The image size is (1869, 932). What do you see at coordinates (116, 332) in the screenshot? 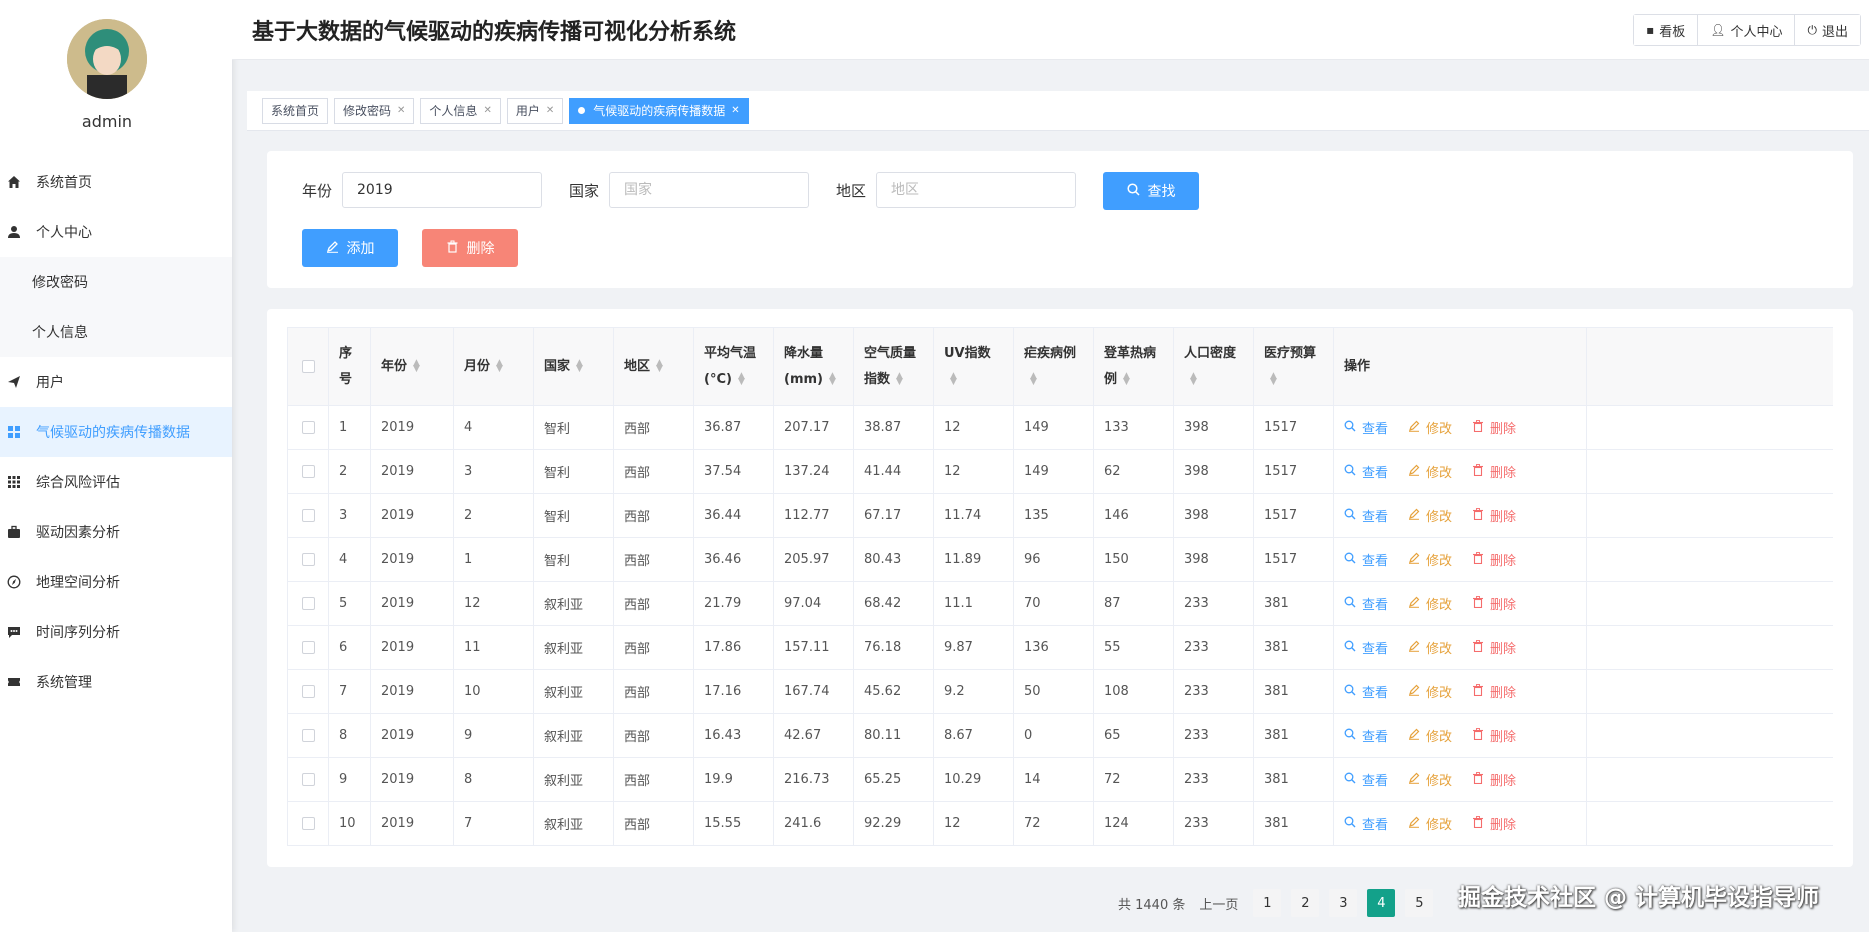
I see `sidebar-item-personal-info: 个人信息` at bounding box center [116, 332].